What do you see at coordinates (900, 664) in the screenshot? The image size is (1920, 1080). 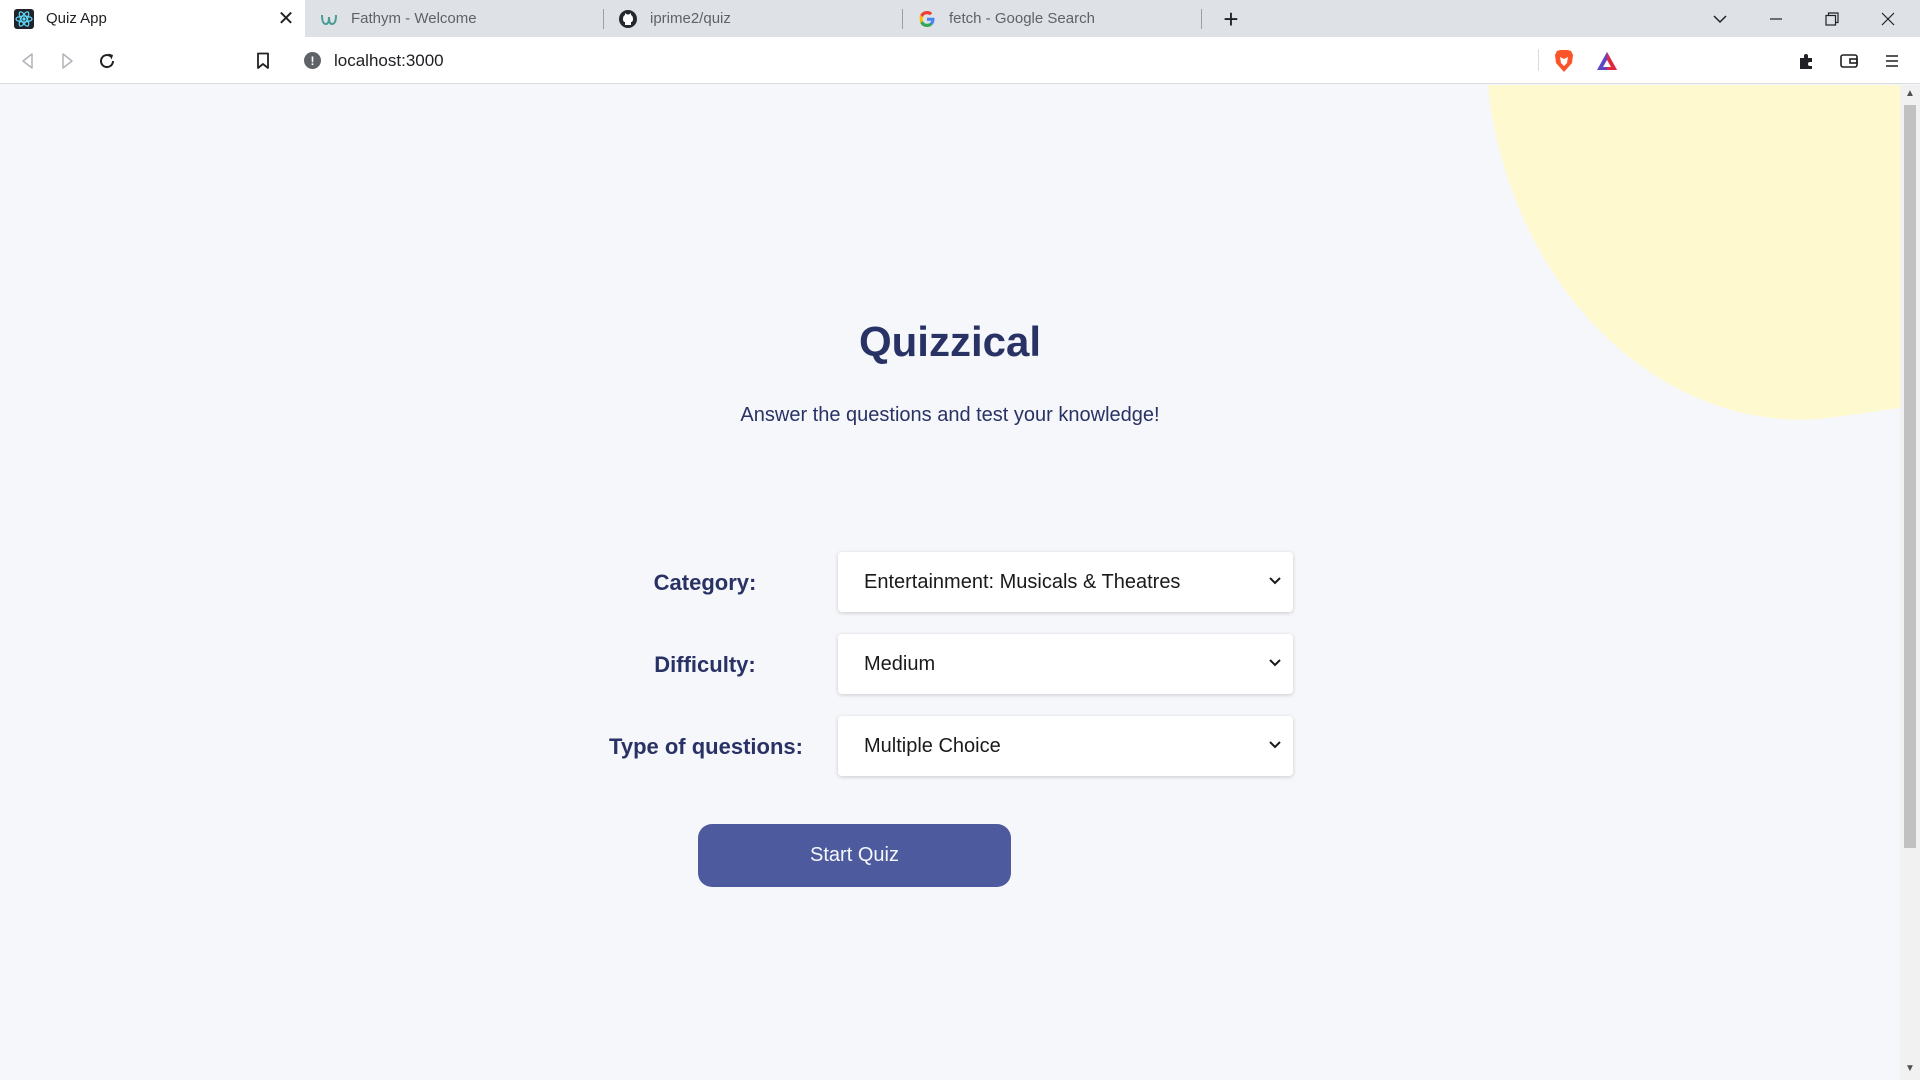 I see `difficulty-selected-value: Medium` at bounding box center [900, 664].